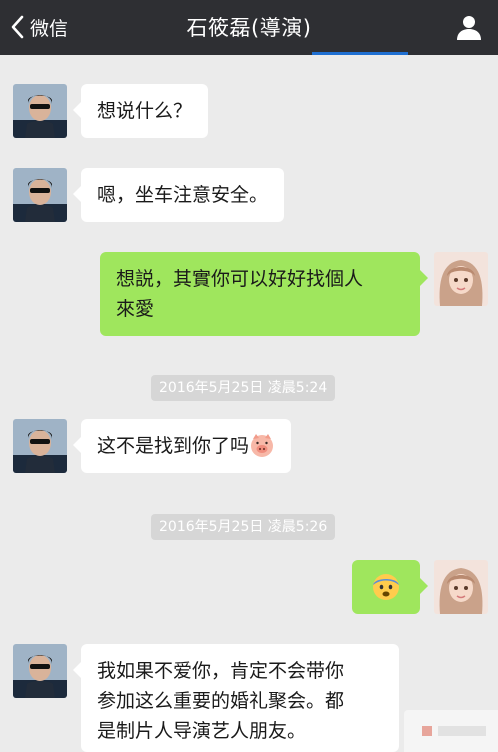  What do you see at coordinates (240, 279) in the screenshot?
I see `message-text: 想説，其實你可以好好找個人` at bounding box center [240, 279].